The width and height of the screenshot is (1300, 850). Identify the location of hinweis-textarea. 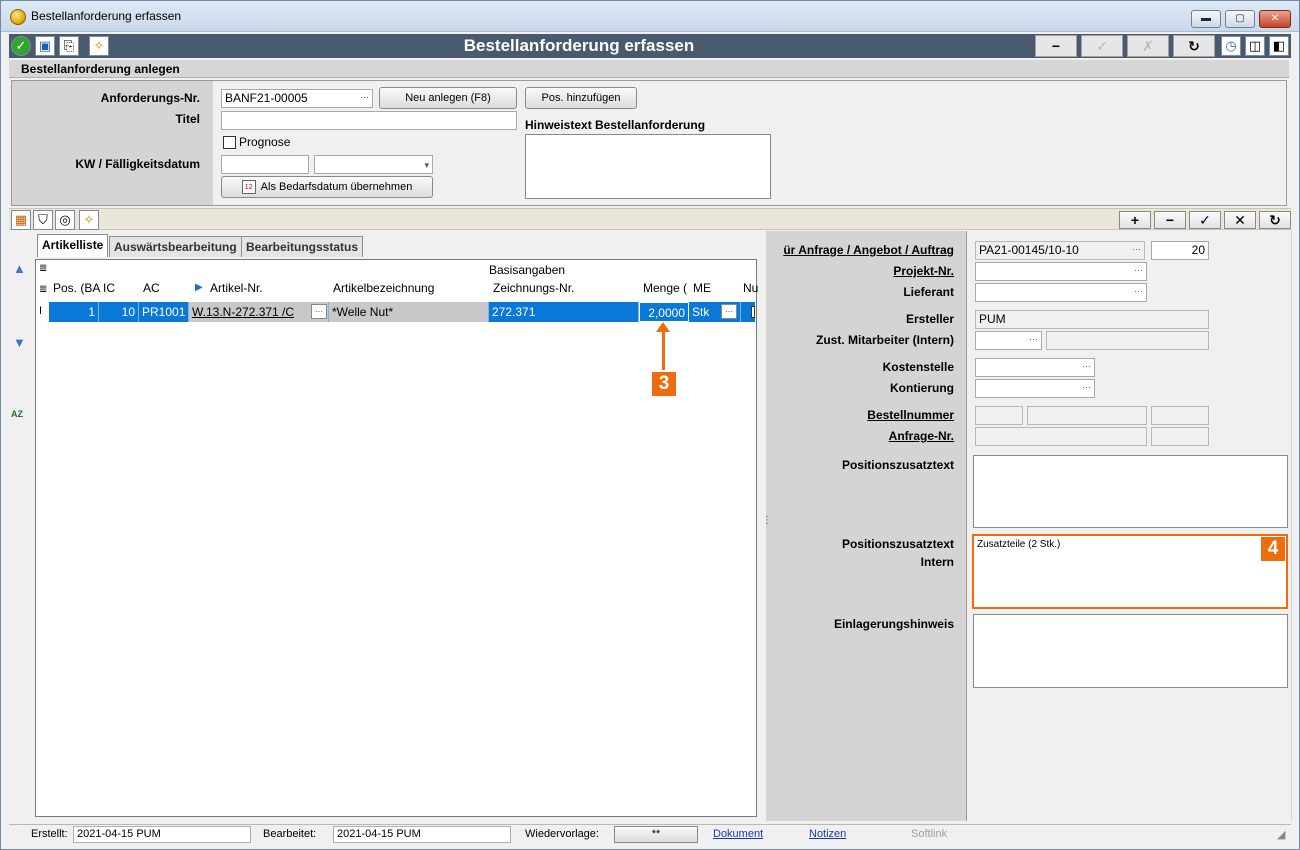
(648, 166).